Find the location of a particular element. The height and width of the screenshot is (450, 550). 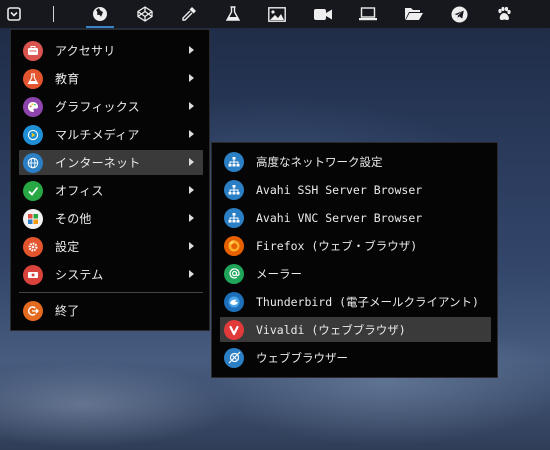

menu-item-exit: 終了 is located at coordinates (111, 310).